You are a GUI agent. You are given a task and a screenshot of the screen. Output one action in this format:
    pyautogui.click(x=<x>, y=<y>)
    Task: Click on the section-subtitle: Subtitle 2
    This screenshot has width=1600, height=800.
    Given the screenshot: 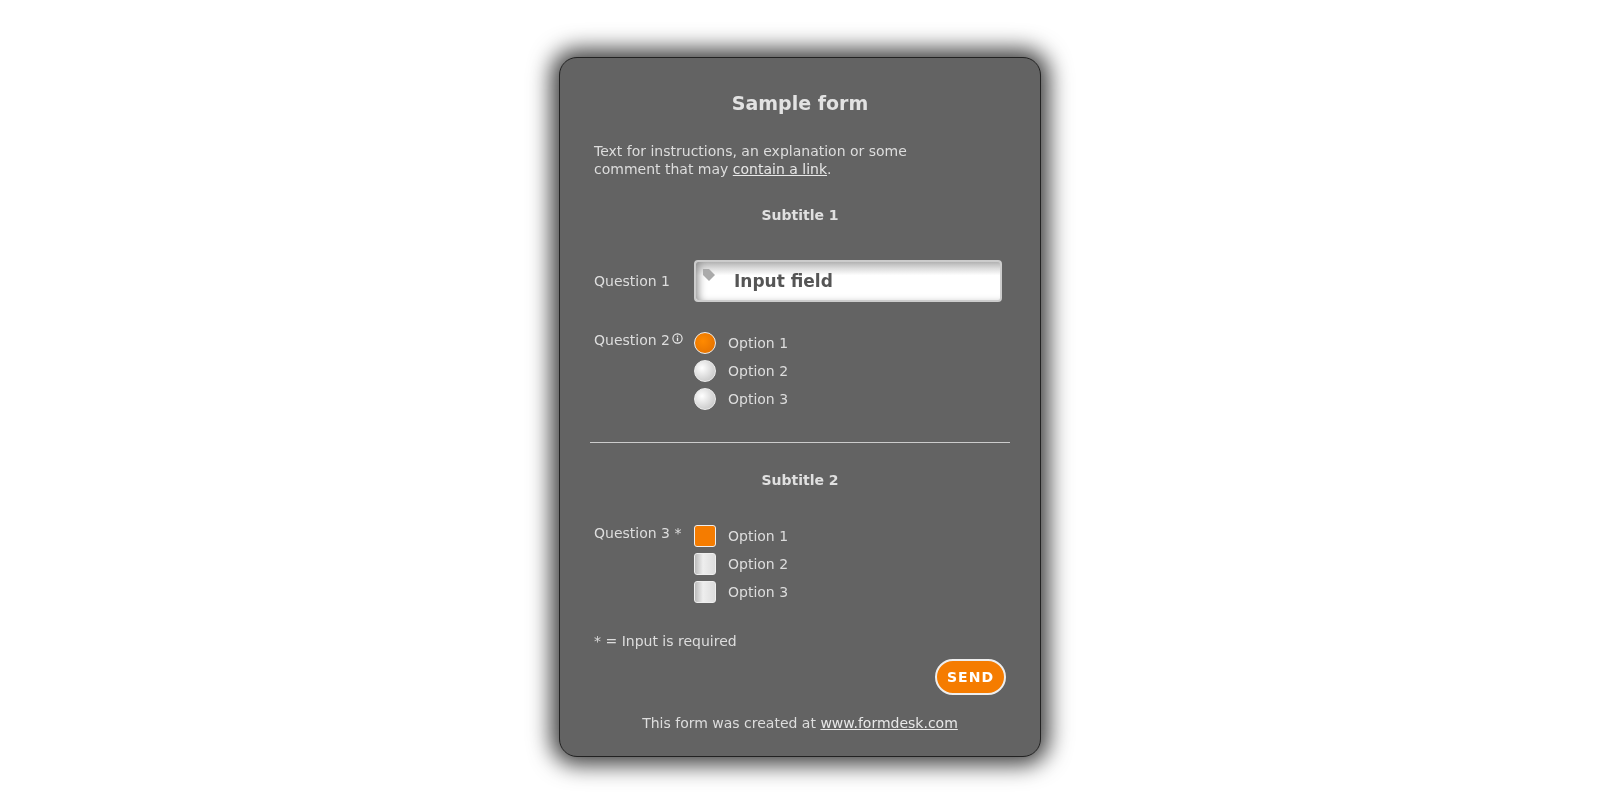 What is the action you would take?
    pyautogui.click(x=800, y=480)
    